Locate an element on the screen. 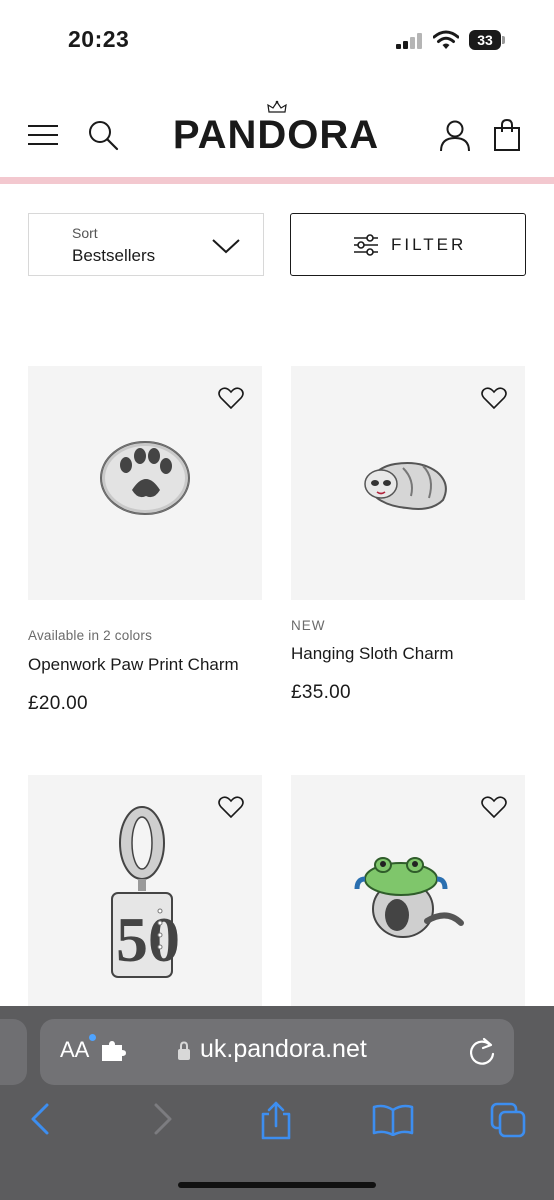 This screenshot has width=554, height=1200. sloth-charm-icon is located at coordinates (405, 486).